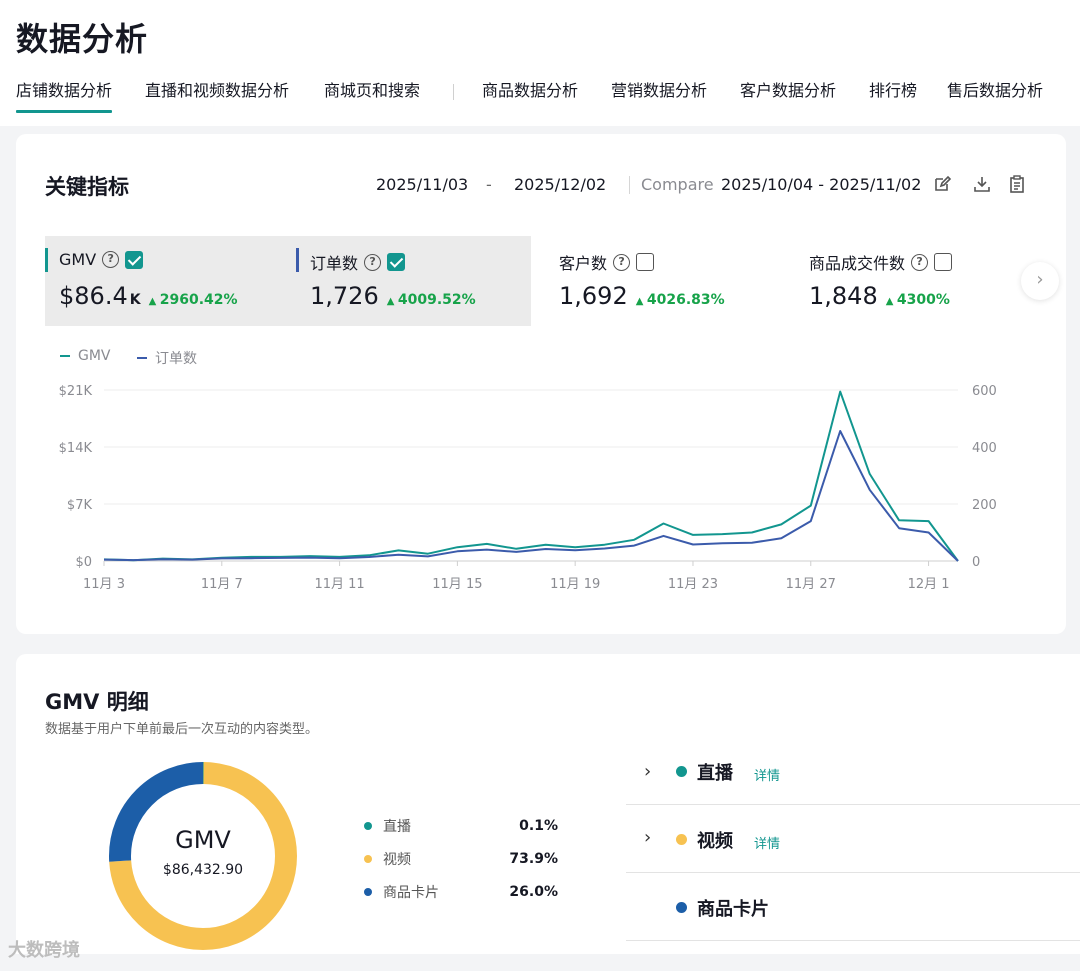  I want to click on gmv-detail-subtitle: 数据基于用户下单前最后一次互动的内容类型。, so click(182, 729).